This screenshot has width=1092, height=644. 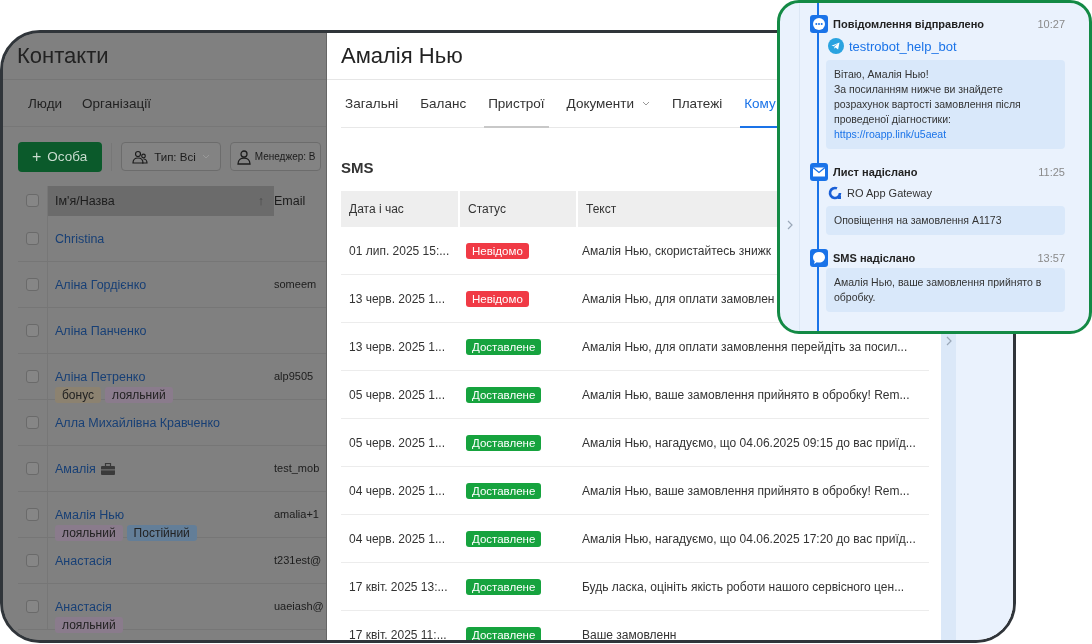 I want to click on event-time: 11:25, so click(x=1051, y=172).